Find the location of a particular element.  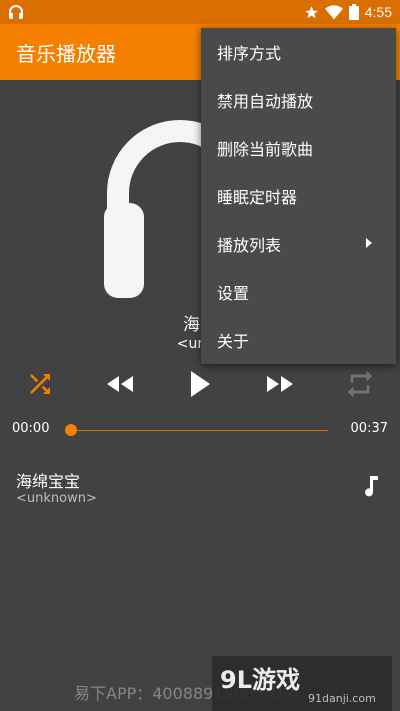

status-right: 4:55 is located at coordinates (348, 12).